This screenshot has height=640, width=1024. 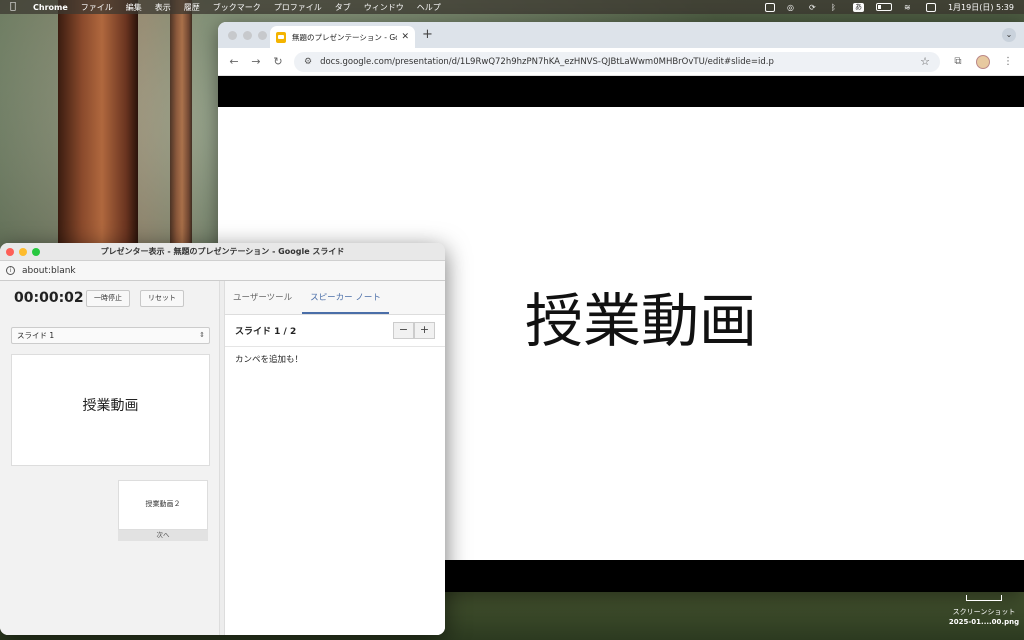 I want to click on reload-icon: ↻, so click(x=278, y=61).